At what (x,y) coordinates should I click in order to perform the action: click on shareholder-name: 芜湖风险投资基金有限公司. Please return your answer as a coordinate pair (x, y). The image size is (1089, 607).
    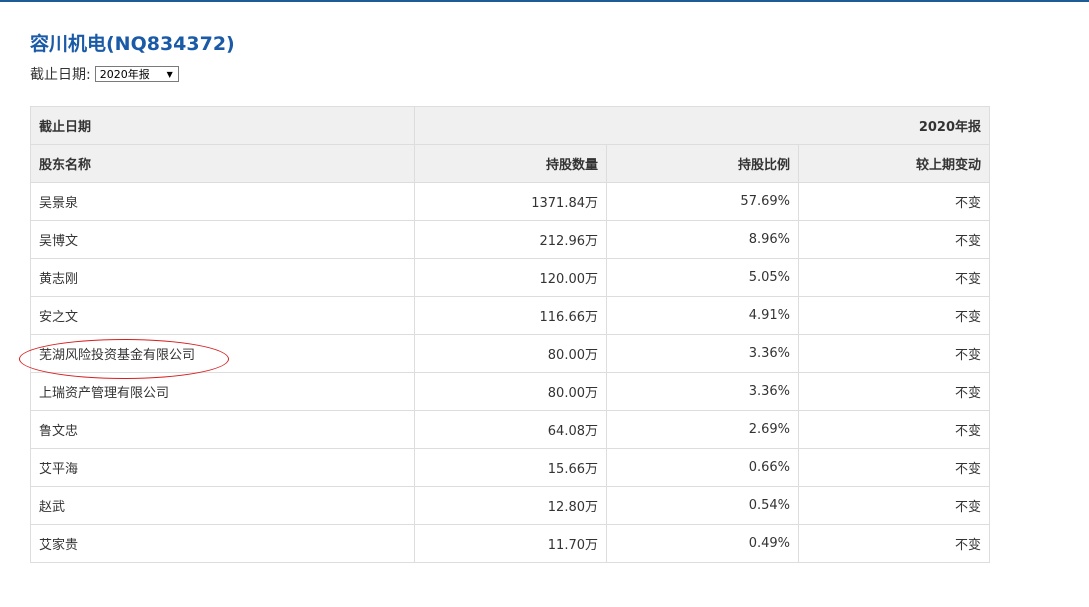
    Looking at the image, I should click on (222, 353).